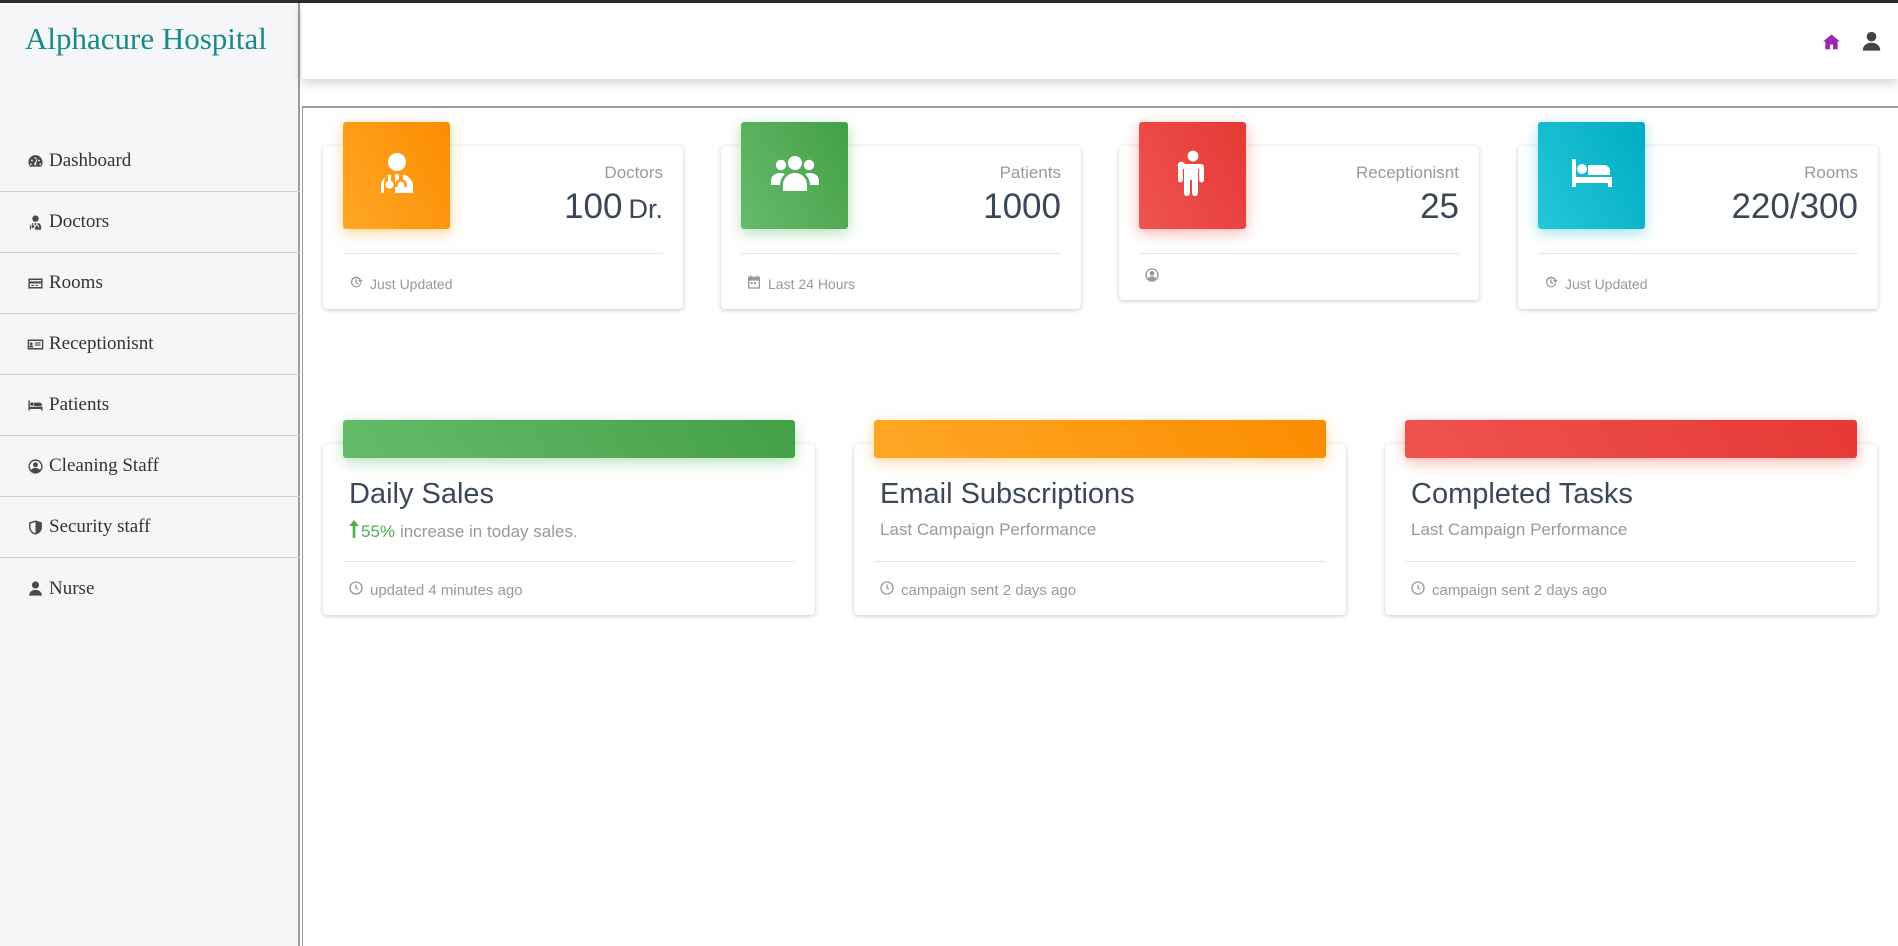 The height and width of the screenshot is (946, 1898). I want to click on top-navbar, so click(1100, 41).